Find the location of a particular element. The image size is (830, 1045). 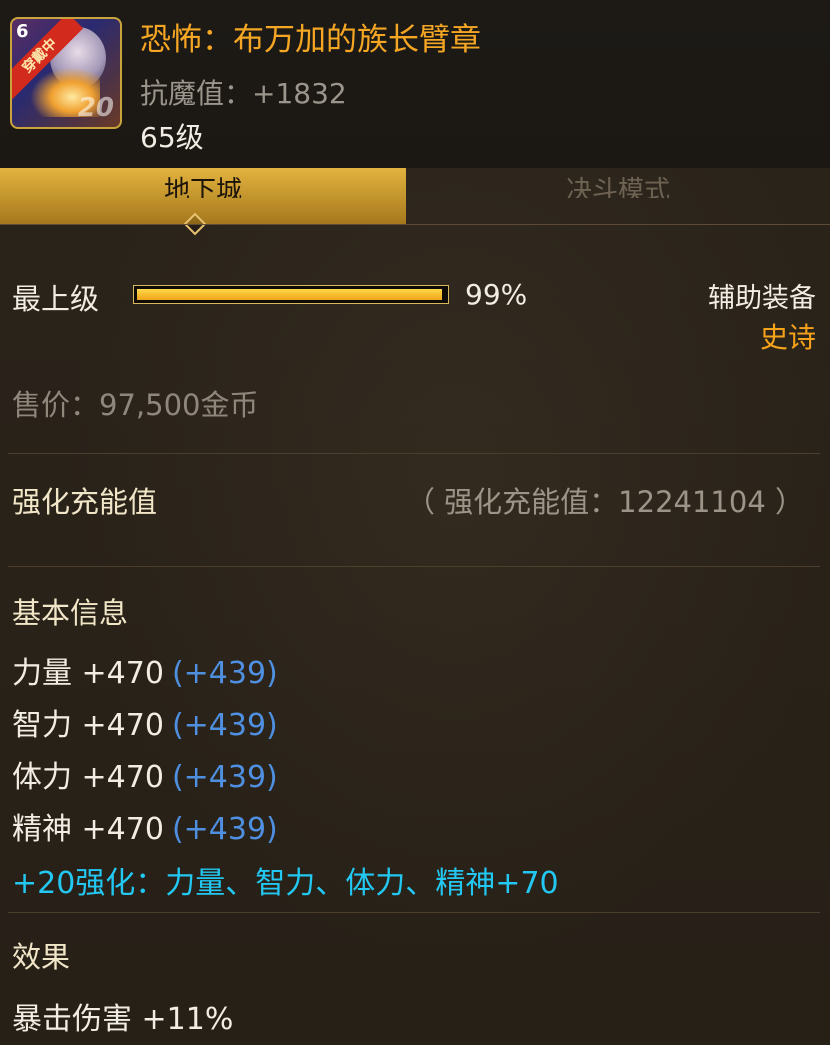

tab-pvp: 决斗模式 is located at coordinates (618, 196).